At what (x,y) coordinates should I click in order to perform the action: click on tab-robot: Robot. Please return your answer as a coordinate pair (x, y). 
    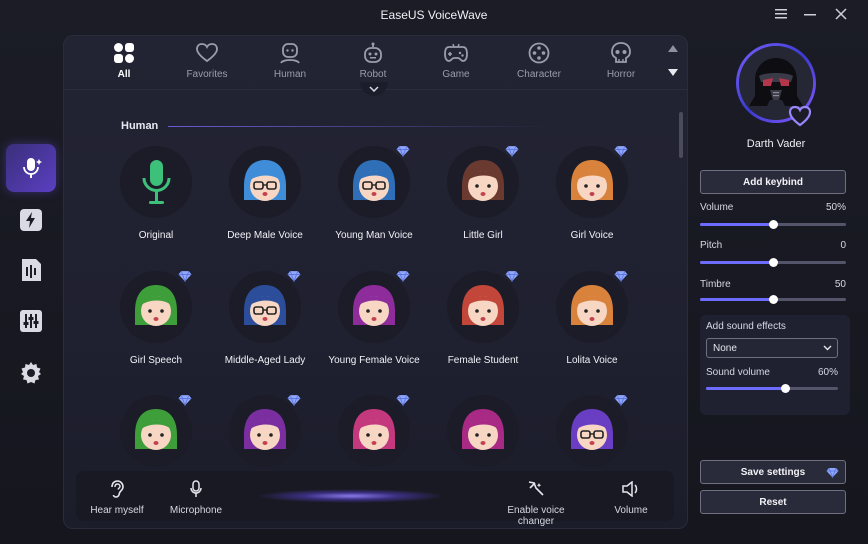
    Looking at the image, I should click on (373, 63).